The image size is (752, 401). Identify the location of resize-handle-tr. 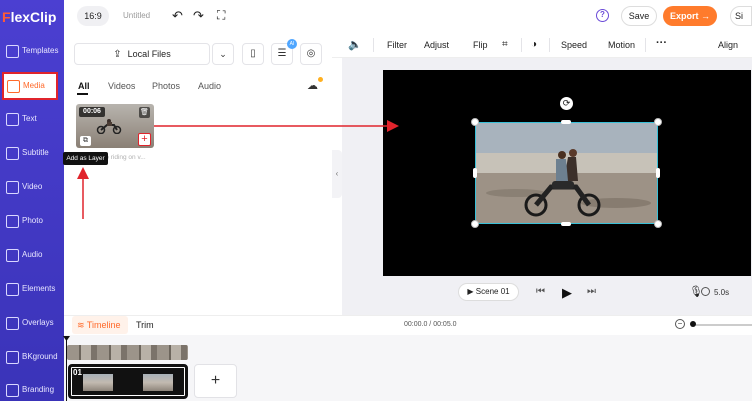
(658, 122).